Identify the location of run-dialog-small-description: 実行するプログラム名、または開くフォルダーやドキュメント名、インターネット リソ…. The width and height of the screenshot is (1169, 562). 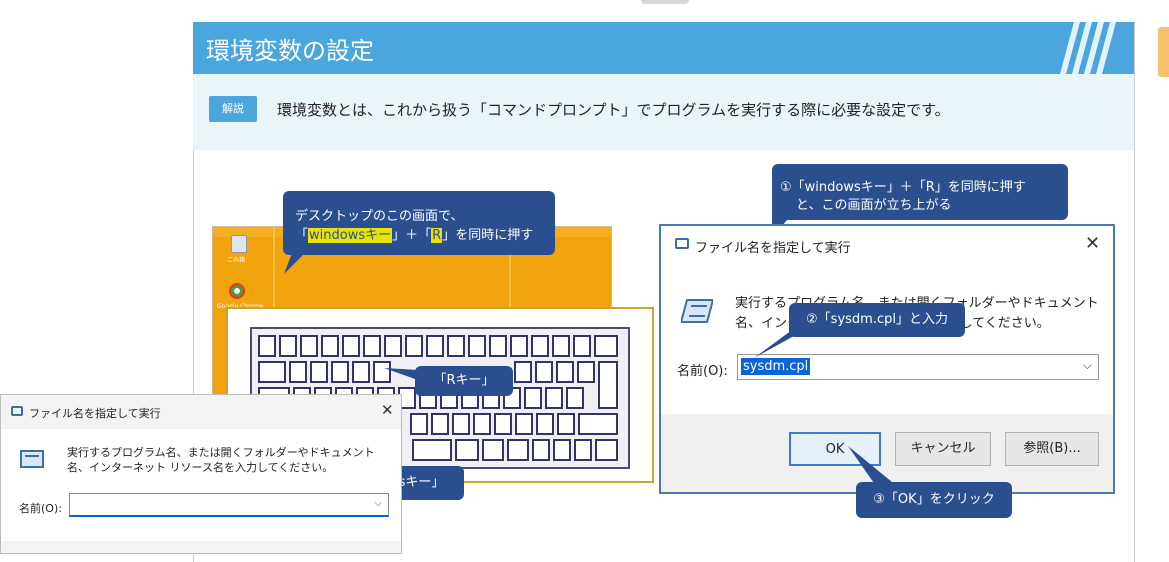
(221, 460).